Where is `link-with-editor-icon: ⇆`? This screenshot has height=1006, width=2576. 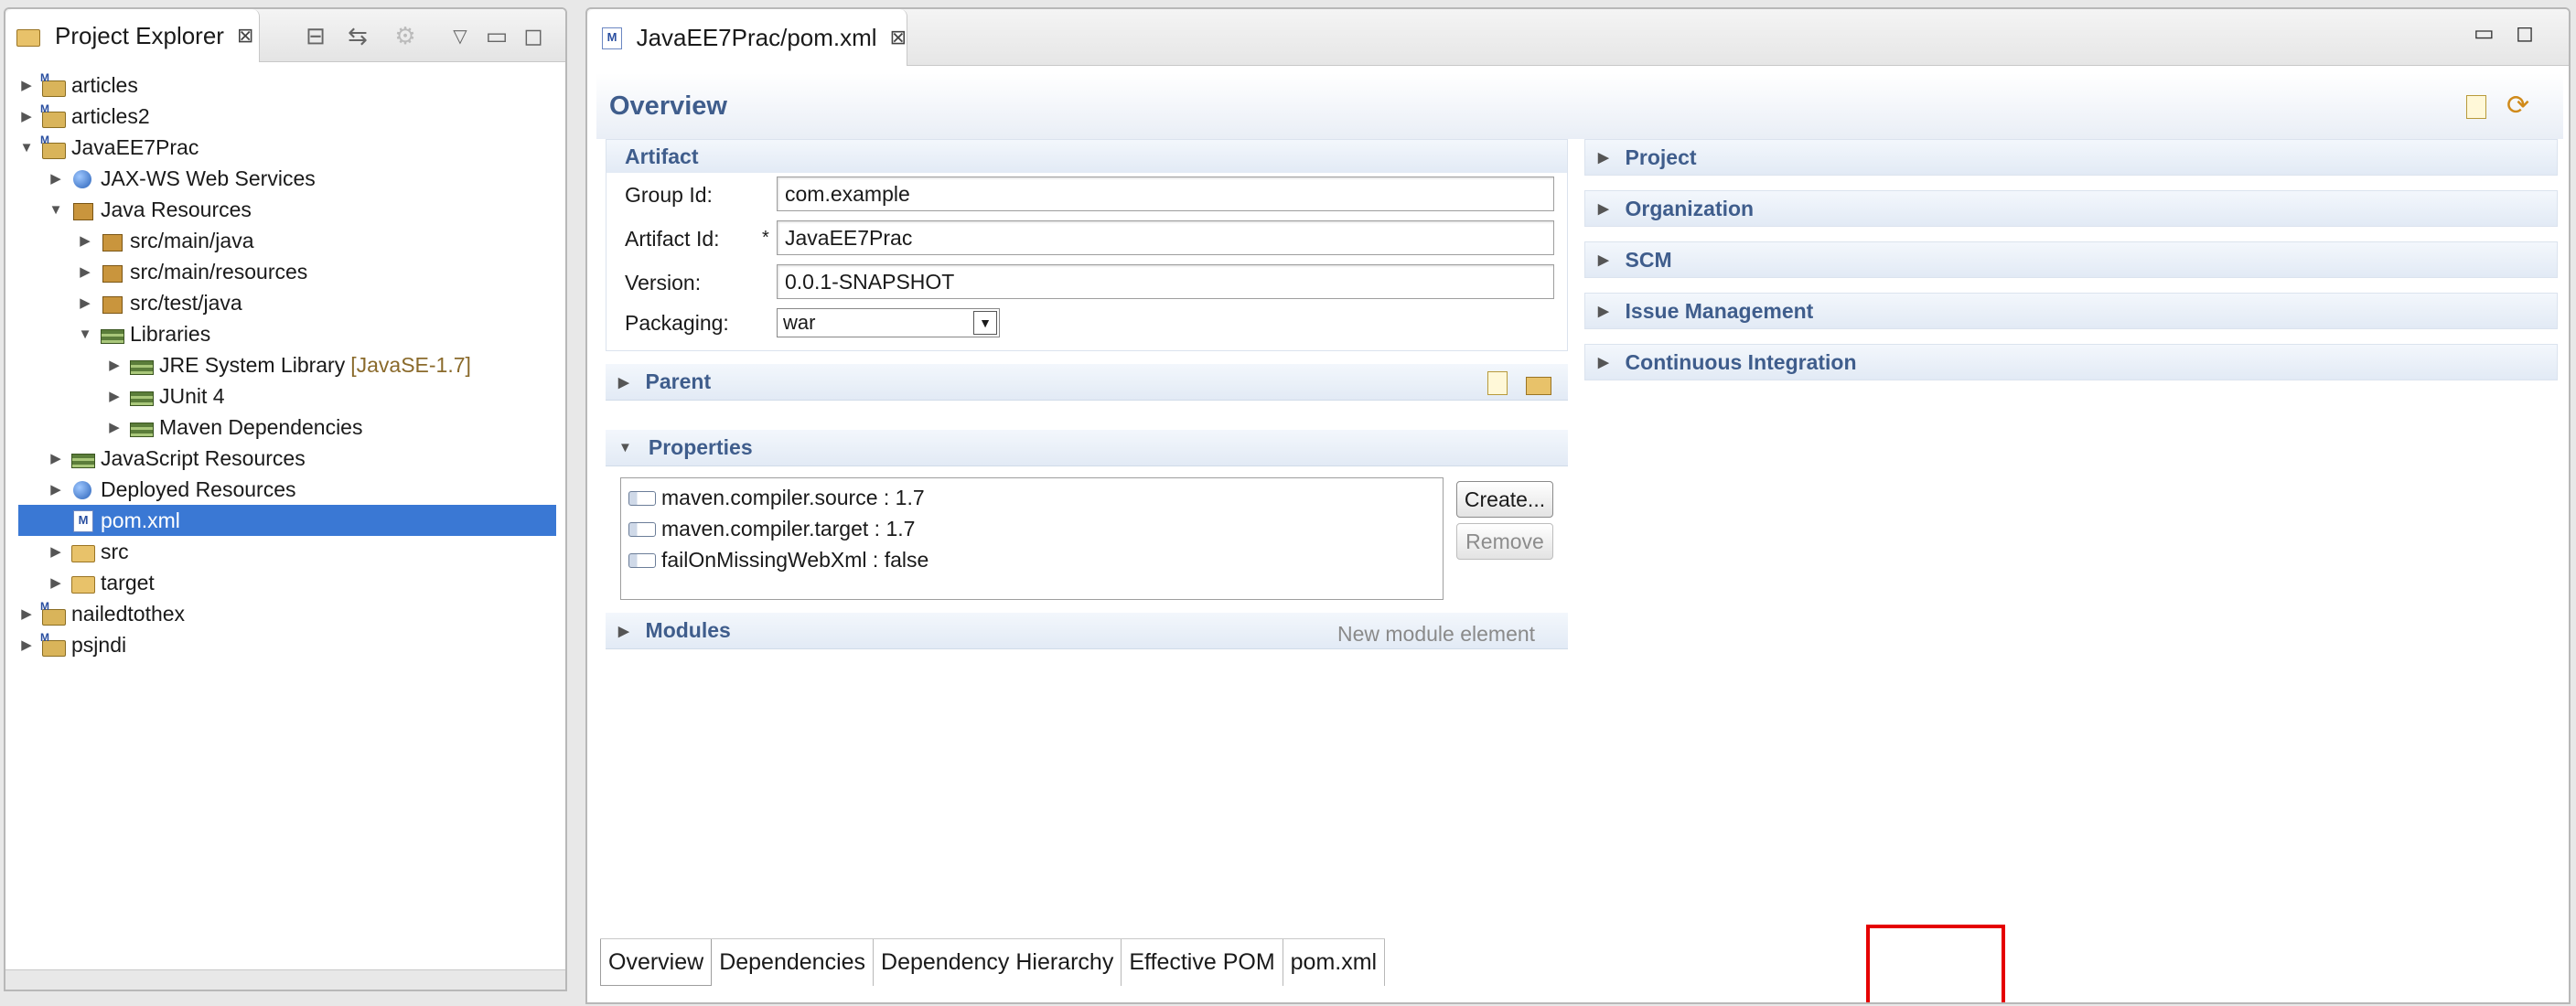 link-with-editor-icon: ⇆ is located at coordinates (357, 35).